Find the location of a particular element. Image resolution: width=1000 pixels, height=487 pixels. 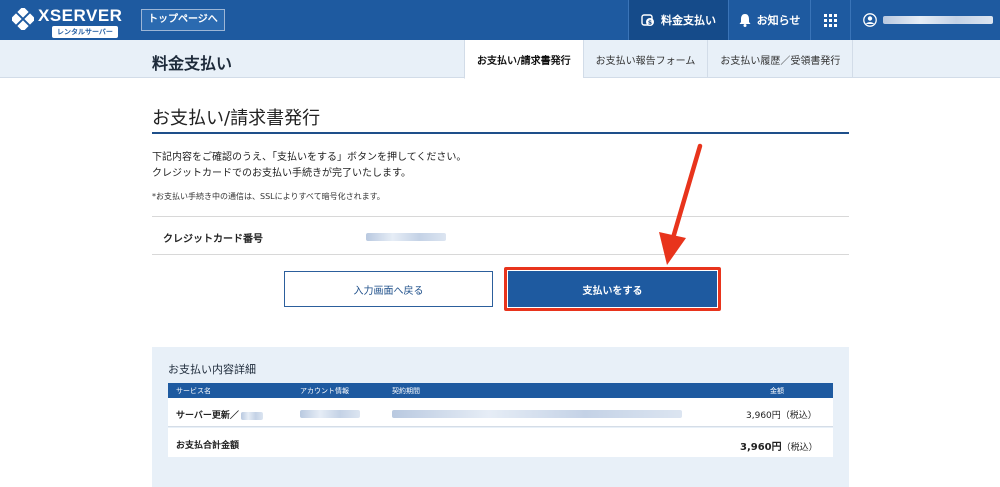

sub-header: 料金支払い お支払い/請求書発行 お支払い報告フォーム お支払い履歴／受領書発行 is located at coordinates (500, 59).